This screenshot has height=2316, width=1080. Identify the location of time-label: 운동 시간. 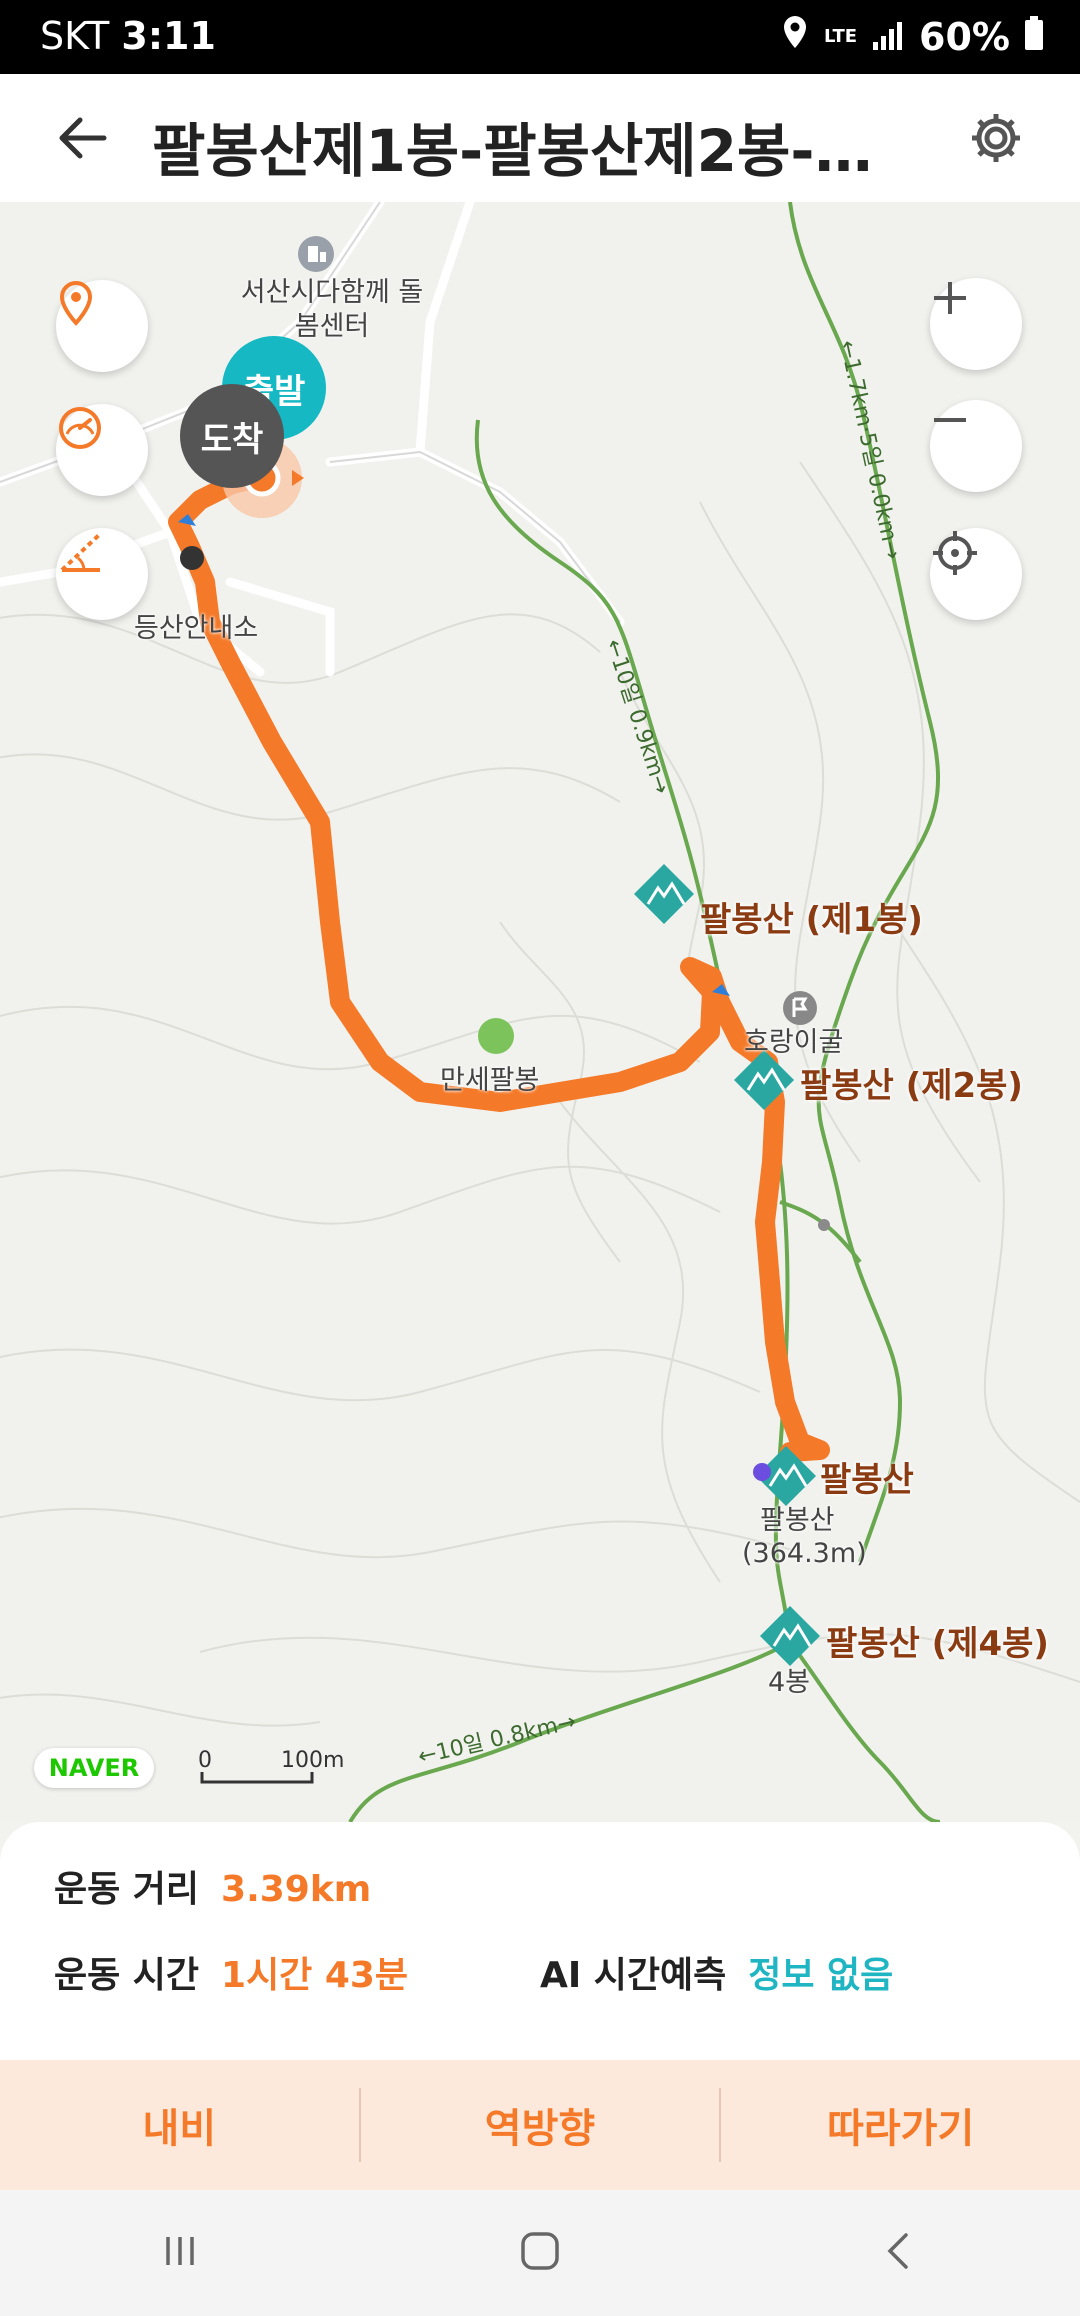
(127, 1975).